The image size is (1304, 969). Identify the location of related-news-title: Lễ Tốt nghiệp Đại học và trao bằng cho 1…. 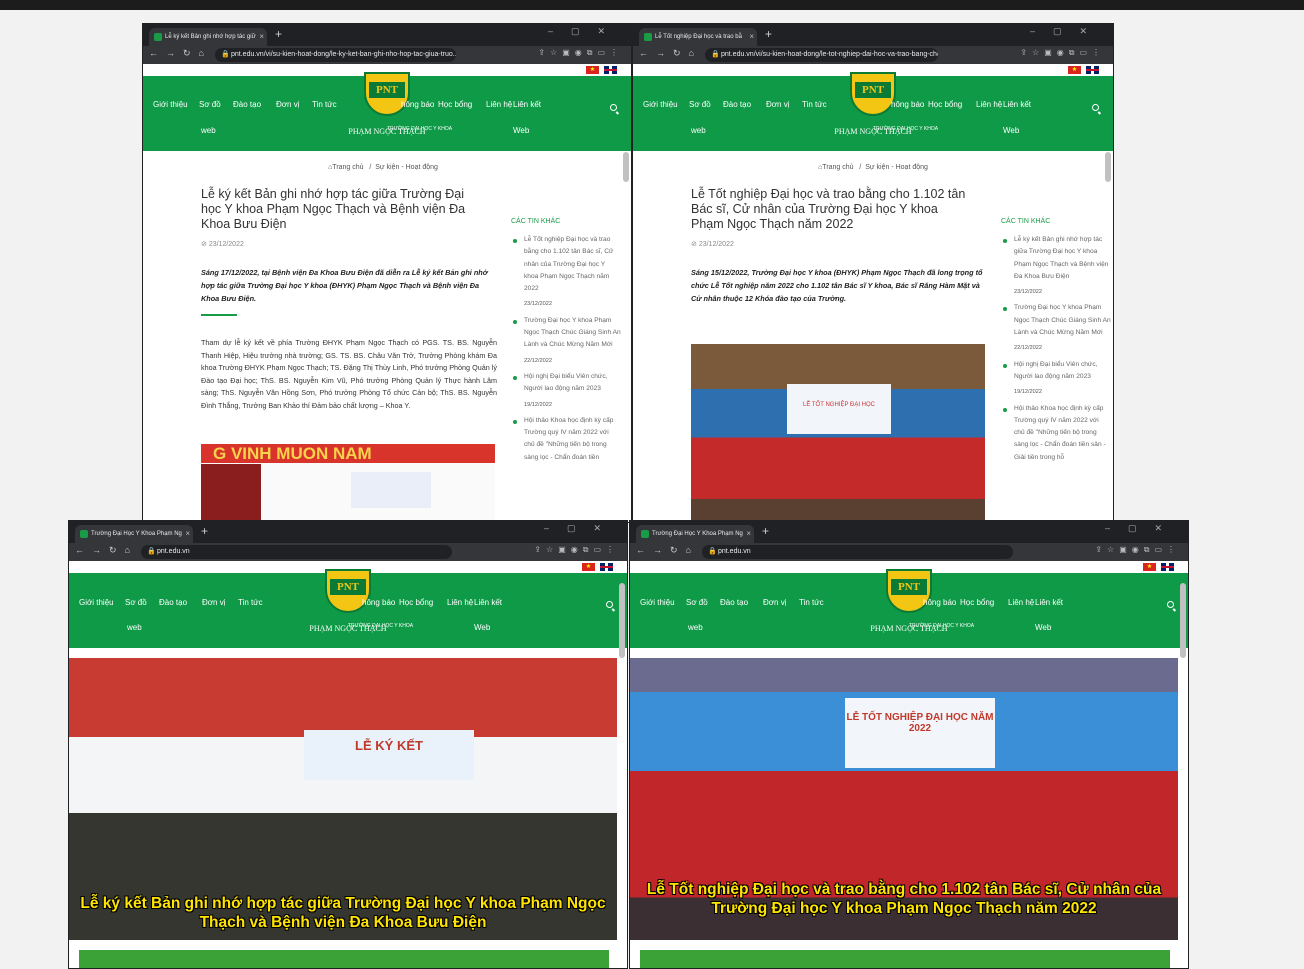
(572, 264).